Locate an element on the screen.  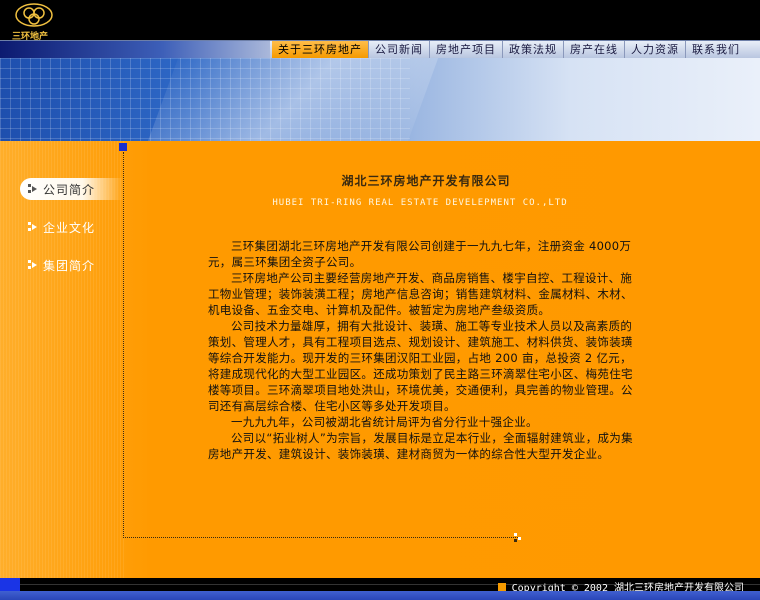
footer: Copyright © 2002 湖北三环房地产开发有限公司 is located at coordinates (380, 589).